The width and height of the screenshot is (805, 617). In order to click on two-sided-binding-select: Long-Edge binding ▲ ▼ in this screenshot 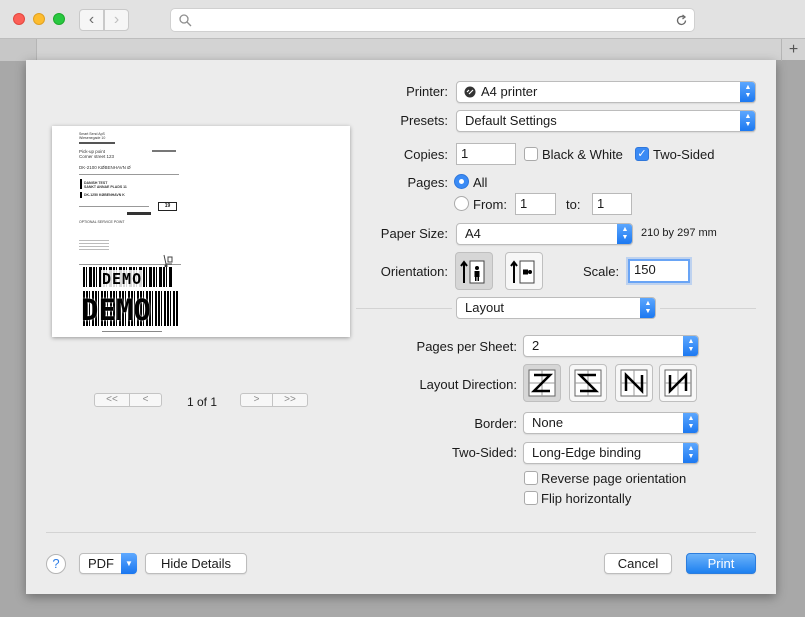, I will do `click(611, 453)`.